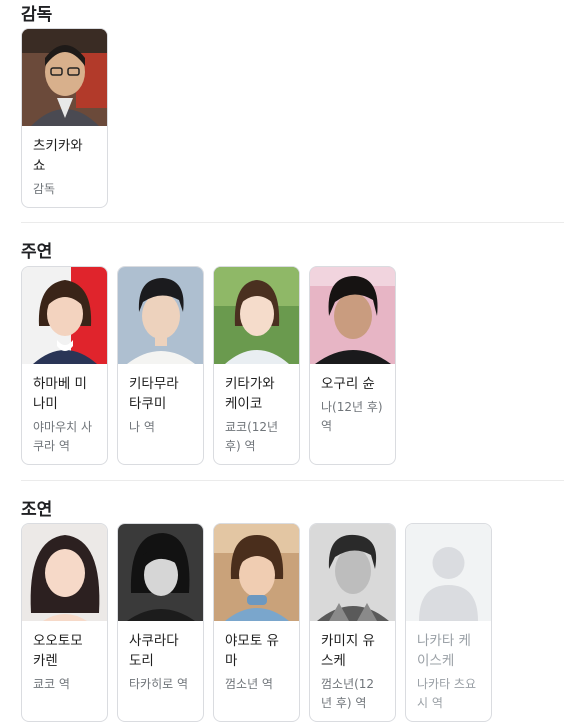  I want to click on person-name: 츠키카와 쇼, so click(58, 156).